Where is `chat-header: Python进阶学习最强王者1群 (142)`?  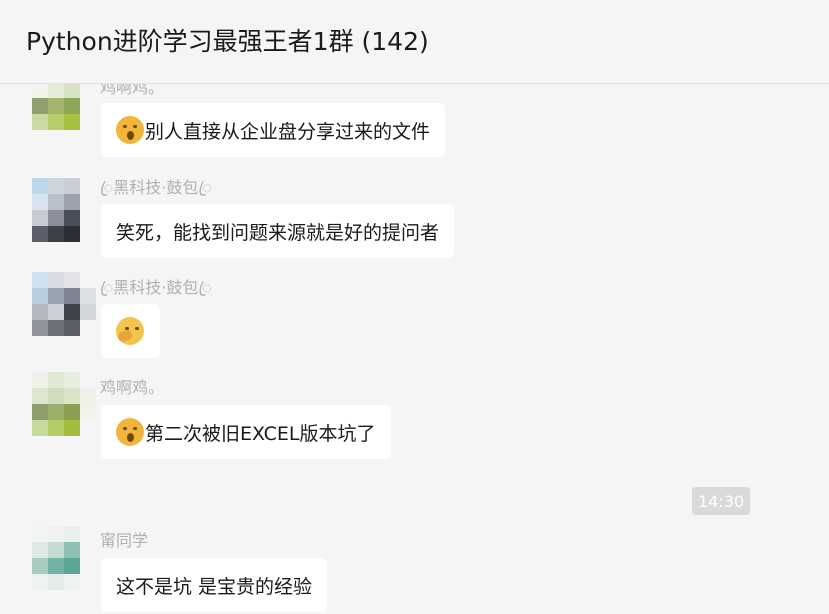
chat-header: Python进阶学习最强王者1群 (142) is located at coordinates (414, 42).